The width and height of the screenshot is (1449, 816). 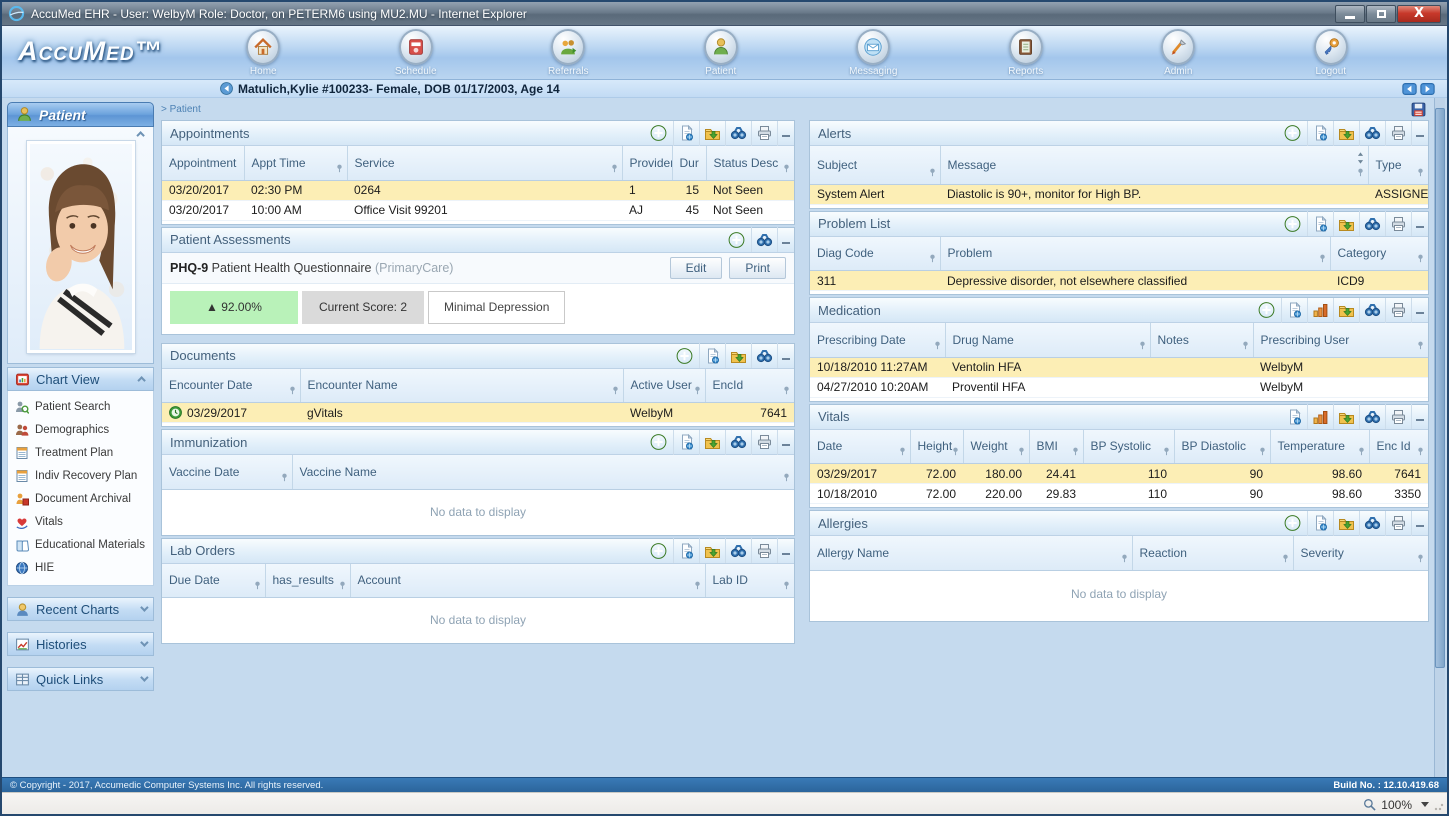 I want to click on sidebar-item-educational-materials: Educational Materials, so click(x=80, y=544).